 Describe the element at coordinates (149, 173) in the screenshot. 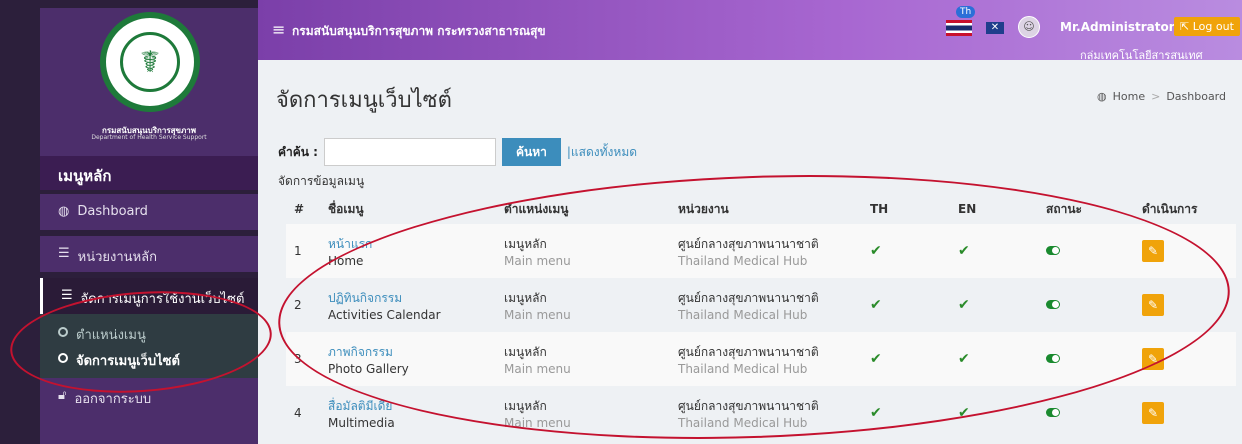

I see `menu-header: เมนูหลัก` at that location.